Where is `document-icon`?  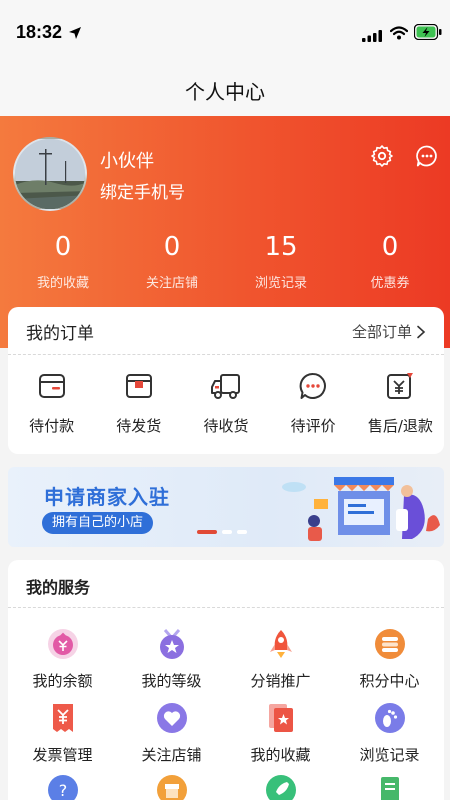 document-icon is located at coordinates (389, 787).